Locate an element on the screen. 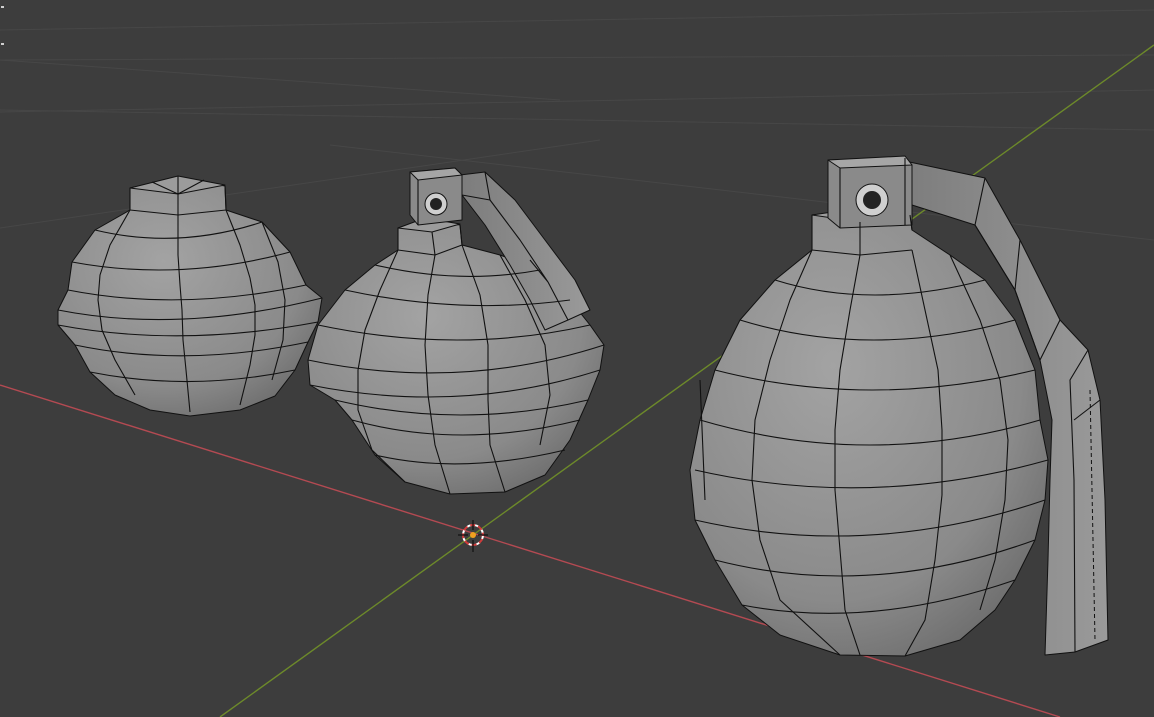 Image resolution: width=1154 pixels, height=717 pixels. 3d-cursor-icon is located at coordinates (473, 536).